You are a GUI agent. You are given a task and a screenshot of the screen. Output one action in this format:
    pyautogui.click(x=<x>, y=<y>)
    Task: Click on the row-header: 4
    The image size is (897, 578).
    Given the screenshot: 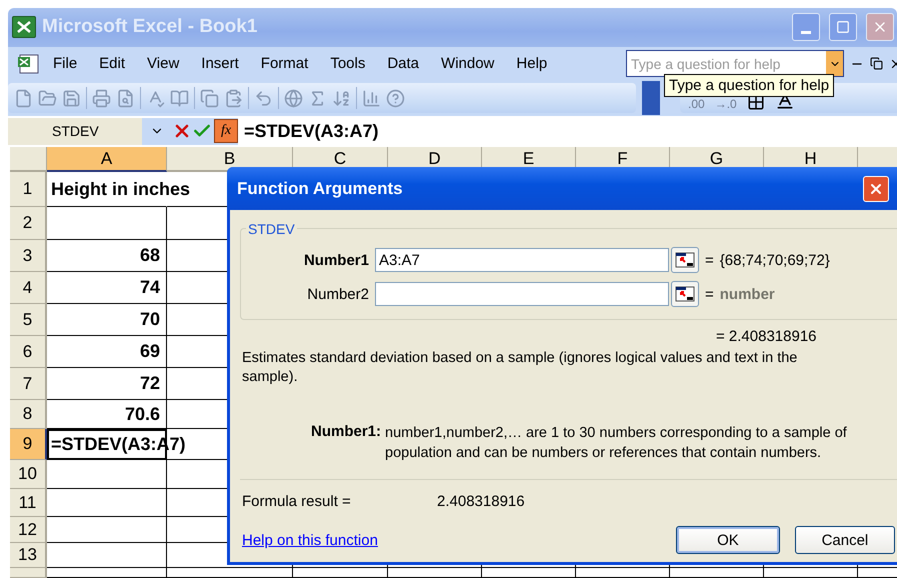 What is the action you would take?
    pyautogui.click(x=28, y=288)
    